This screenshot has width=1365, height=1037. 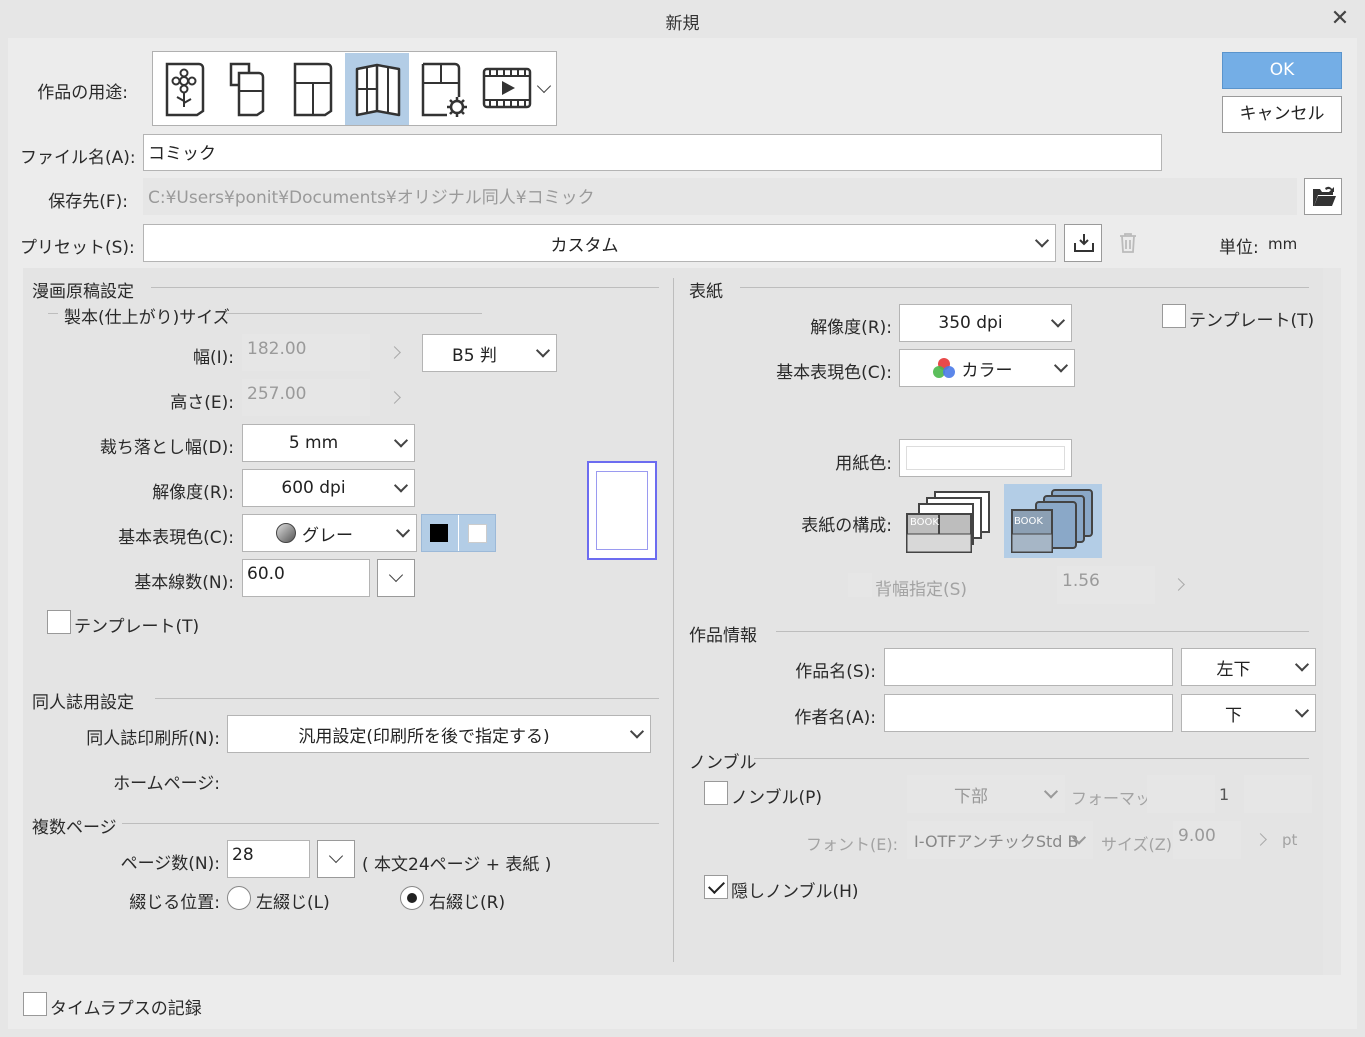 I want to click on page-count-input: 28, so click(x=268, y=859).